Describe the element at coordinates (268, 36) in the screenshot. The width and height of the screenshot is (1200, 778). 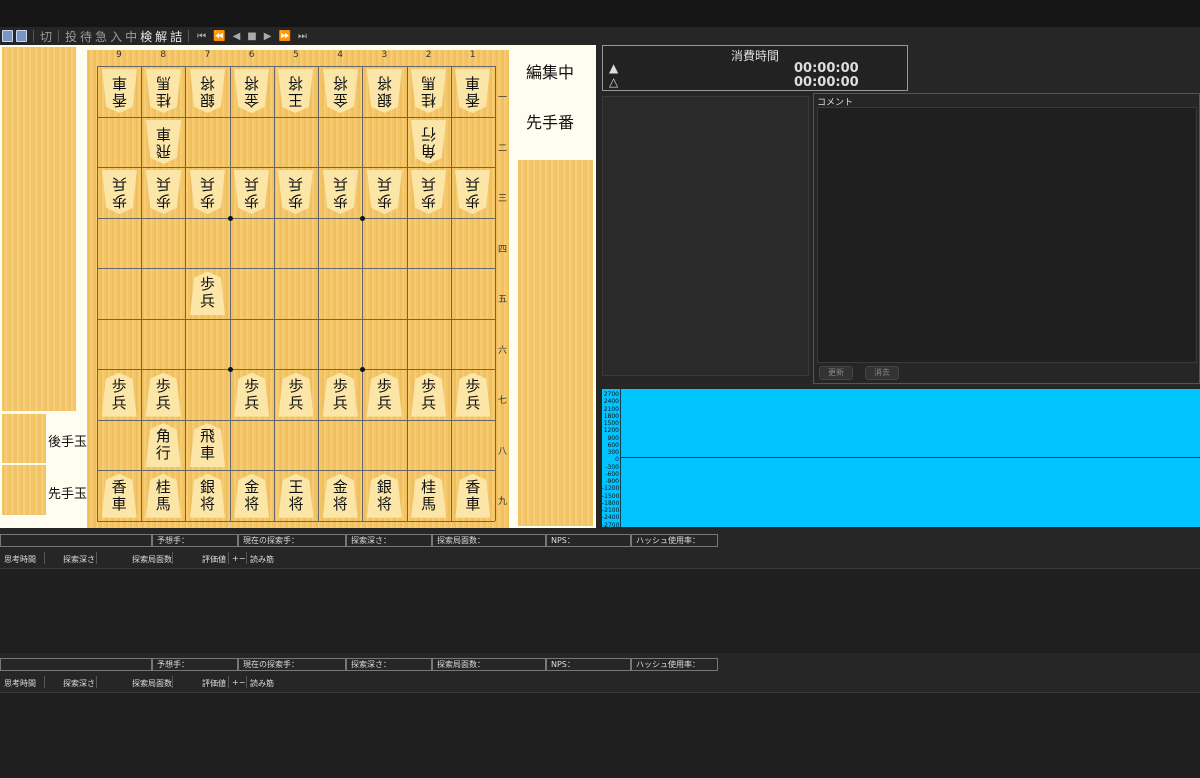
I see `next-move-icon: ▶` at that location.